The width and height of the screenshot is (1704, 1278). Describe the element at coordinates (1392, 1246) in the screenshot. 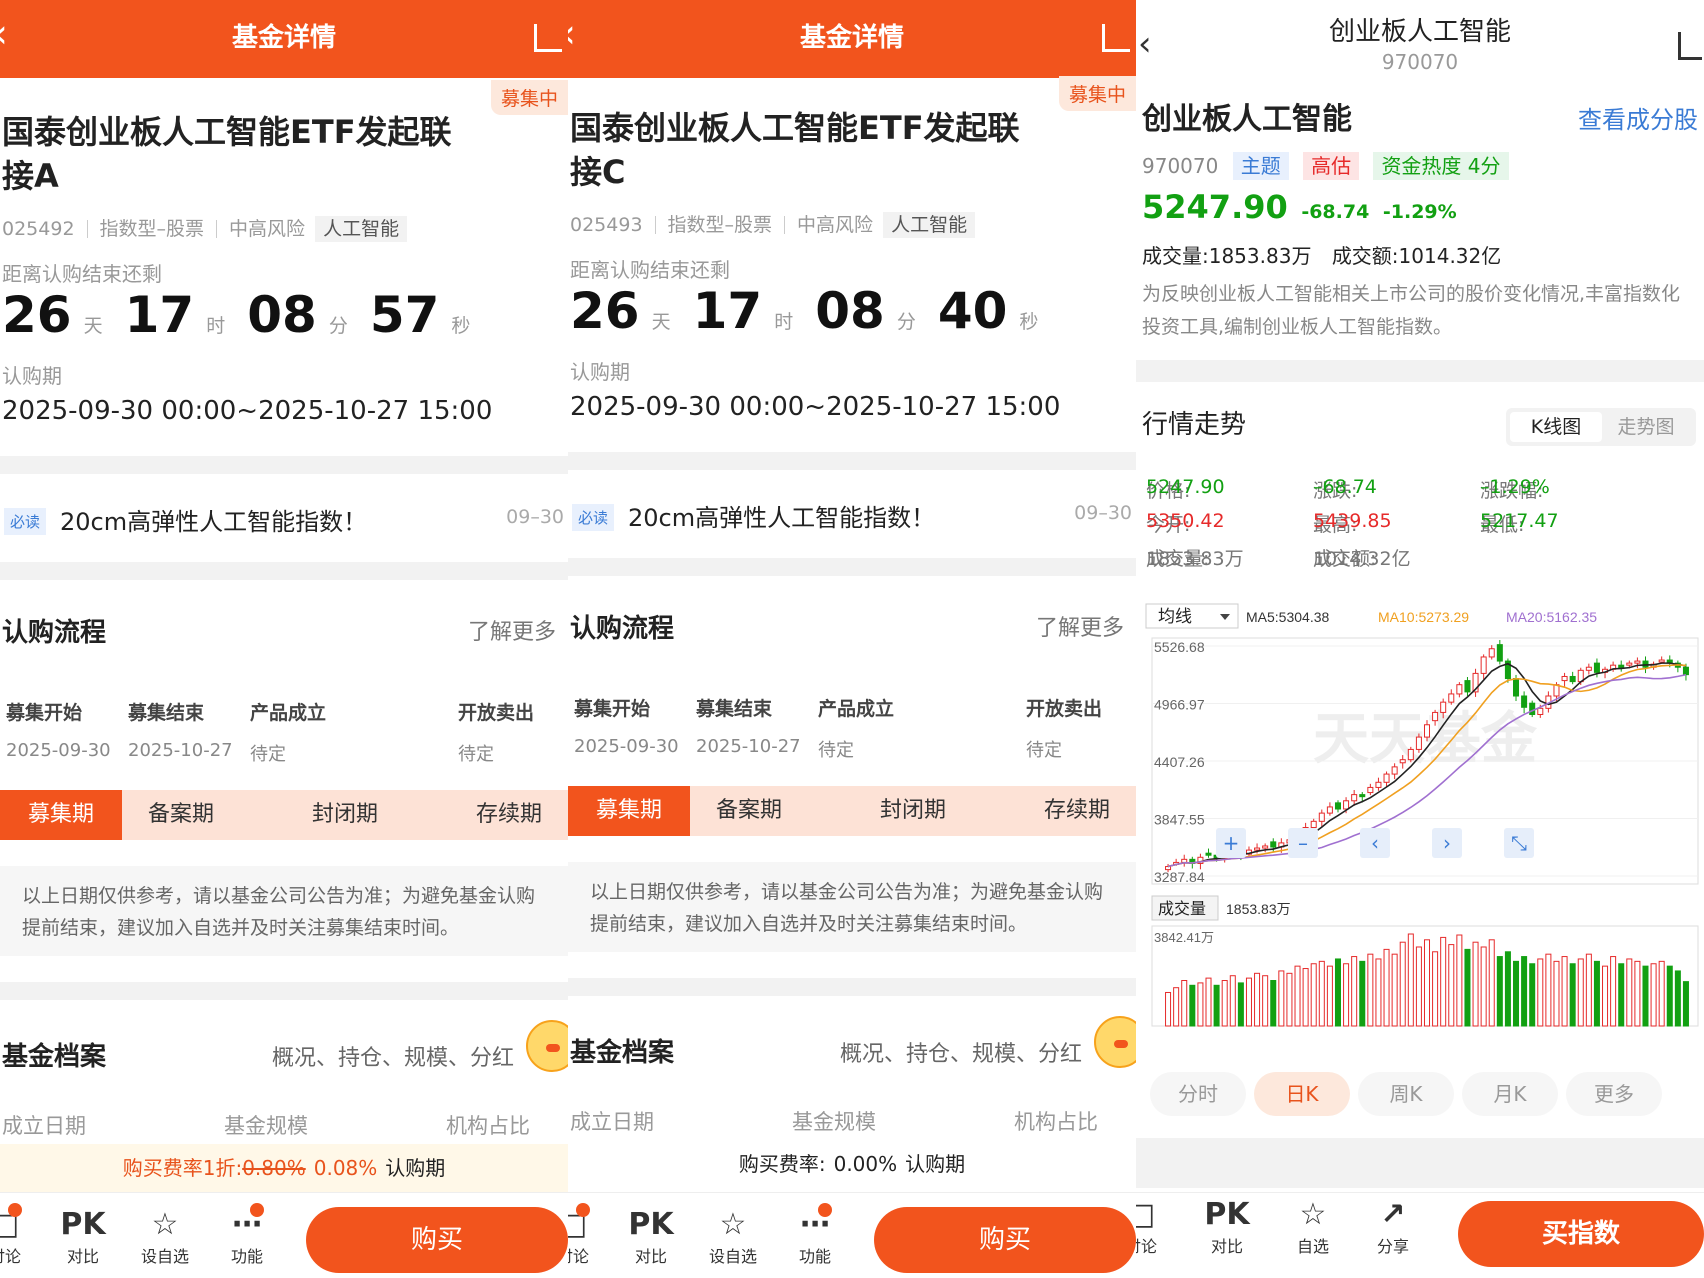

I see `bottom-share-label: 分享` at that location.